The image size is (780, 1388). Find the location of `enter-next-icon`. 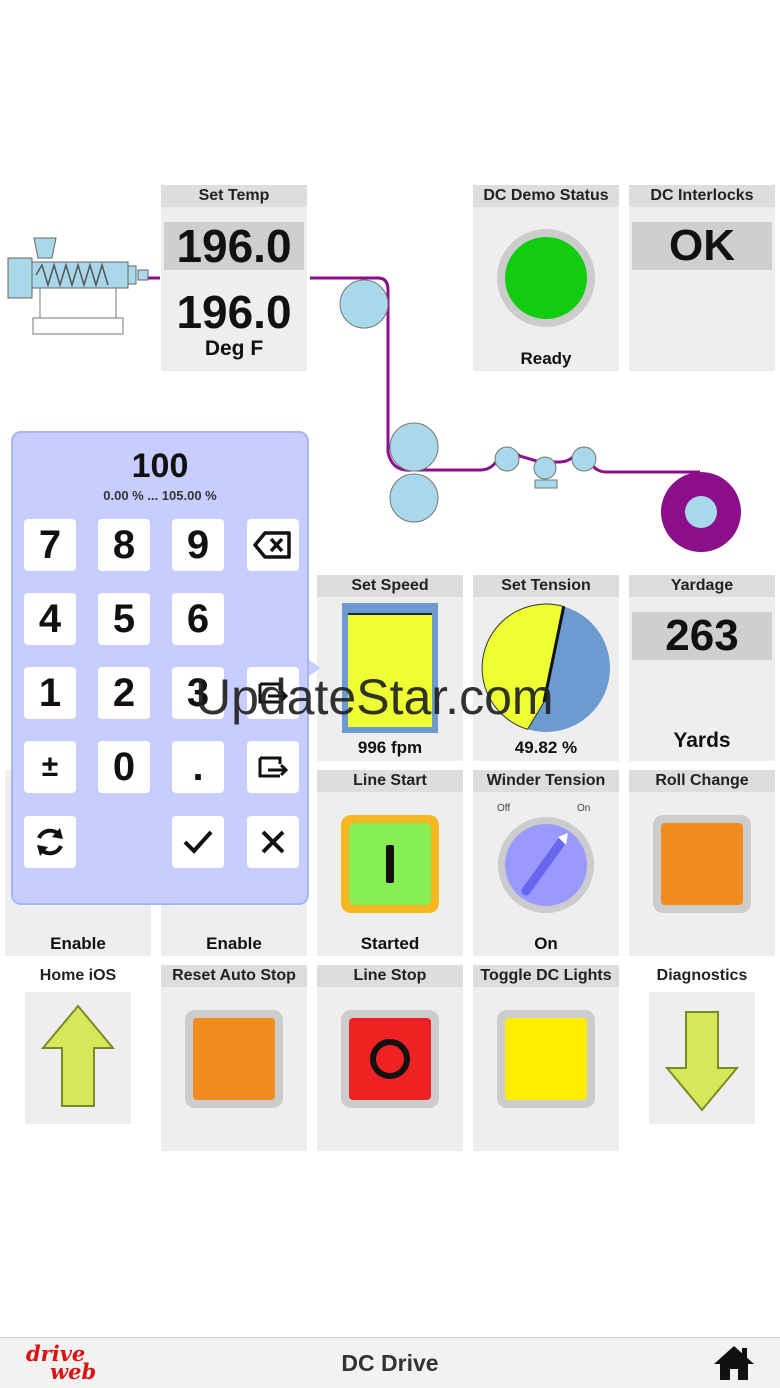

enter-next-icon is located at coordinates (273, 767).